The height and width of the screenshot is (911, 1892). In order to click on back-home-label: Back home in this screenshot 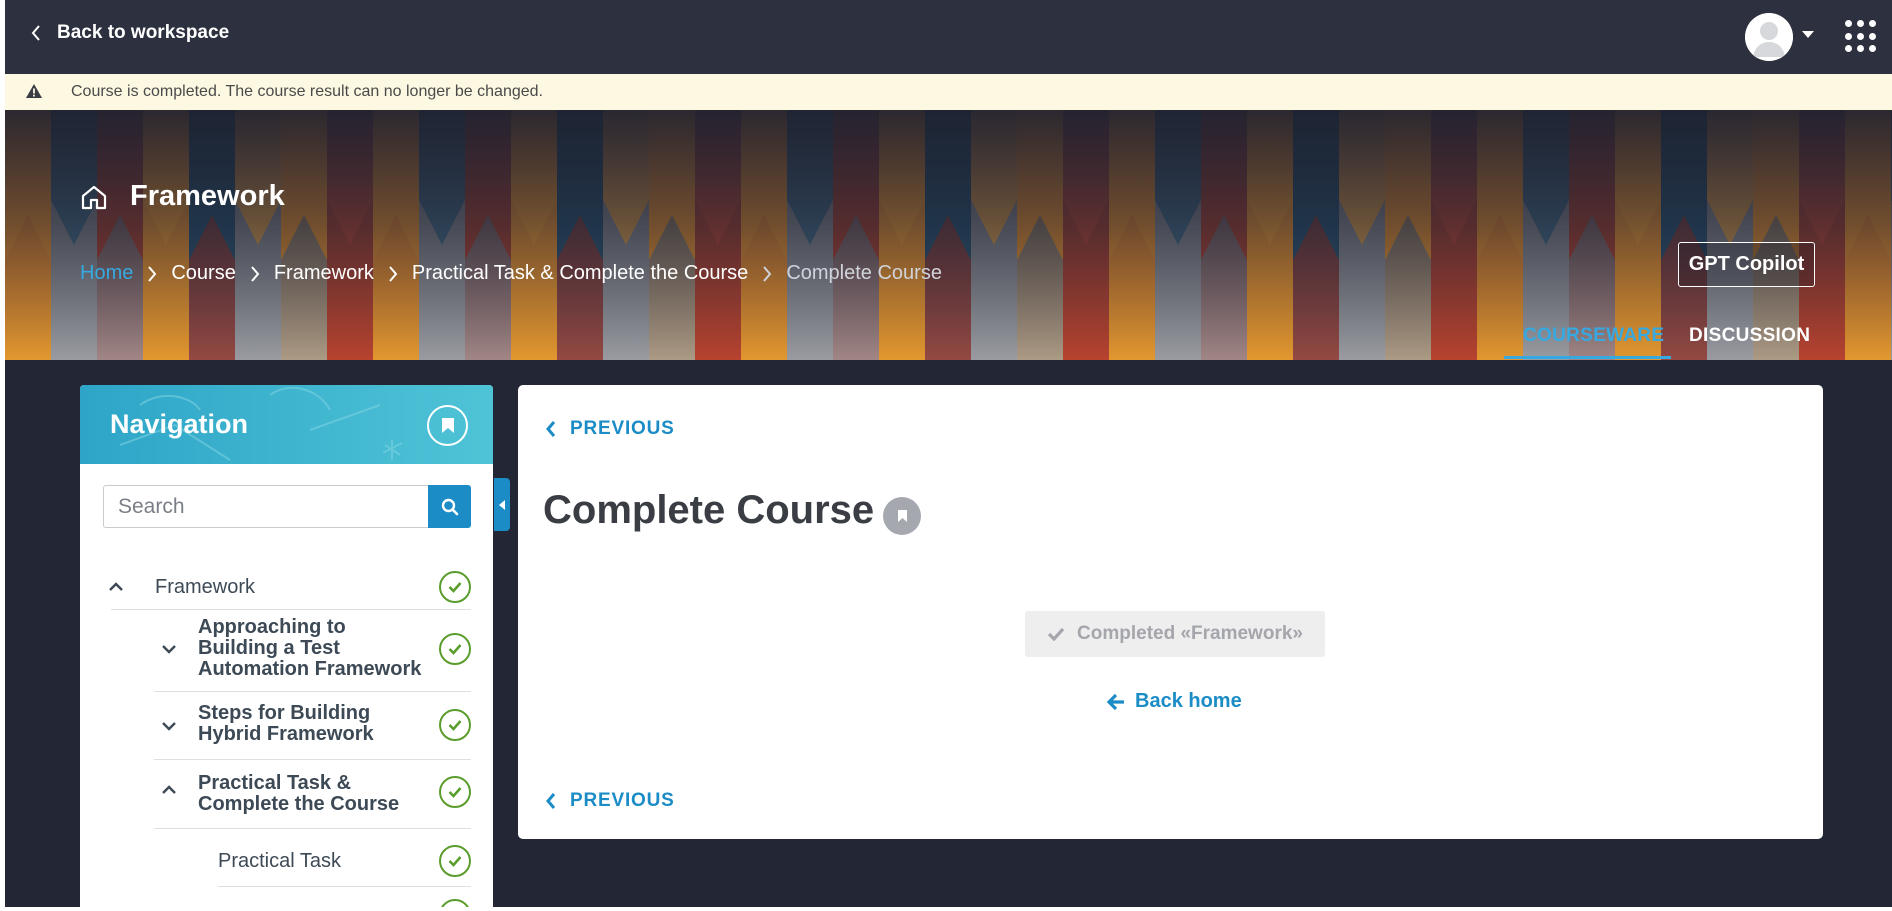, I will do `click(1188, 701)`.